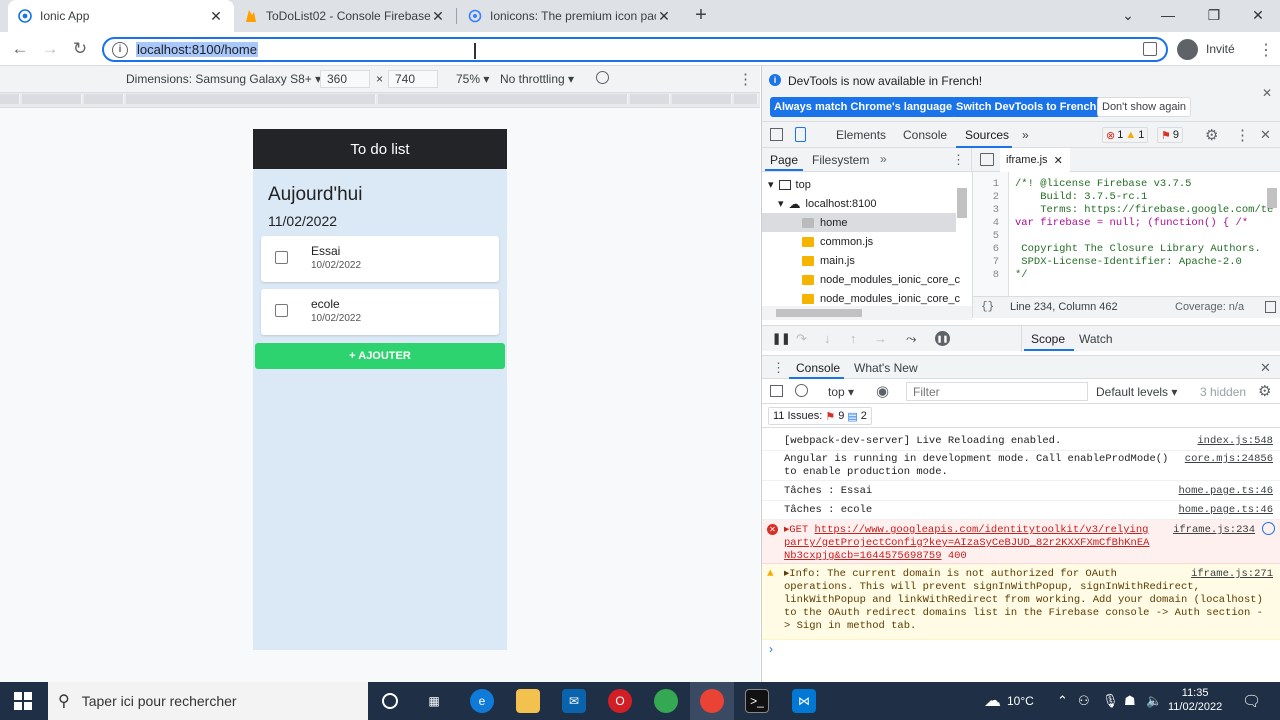  What do you see at coordinates (380, 259) in the screenshot?
I see `task-item: Essai 10/02/2022` at bounding box center [380, 259].